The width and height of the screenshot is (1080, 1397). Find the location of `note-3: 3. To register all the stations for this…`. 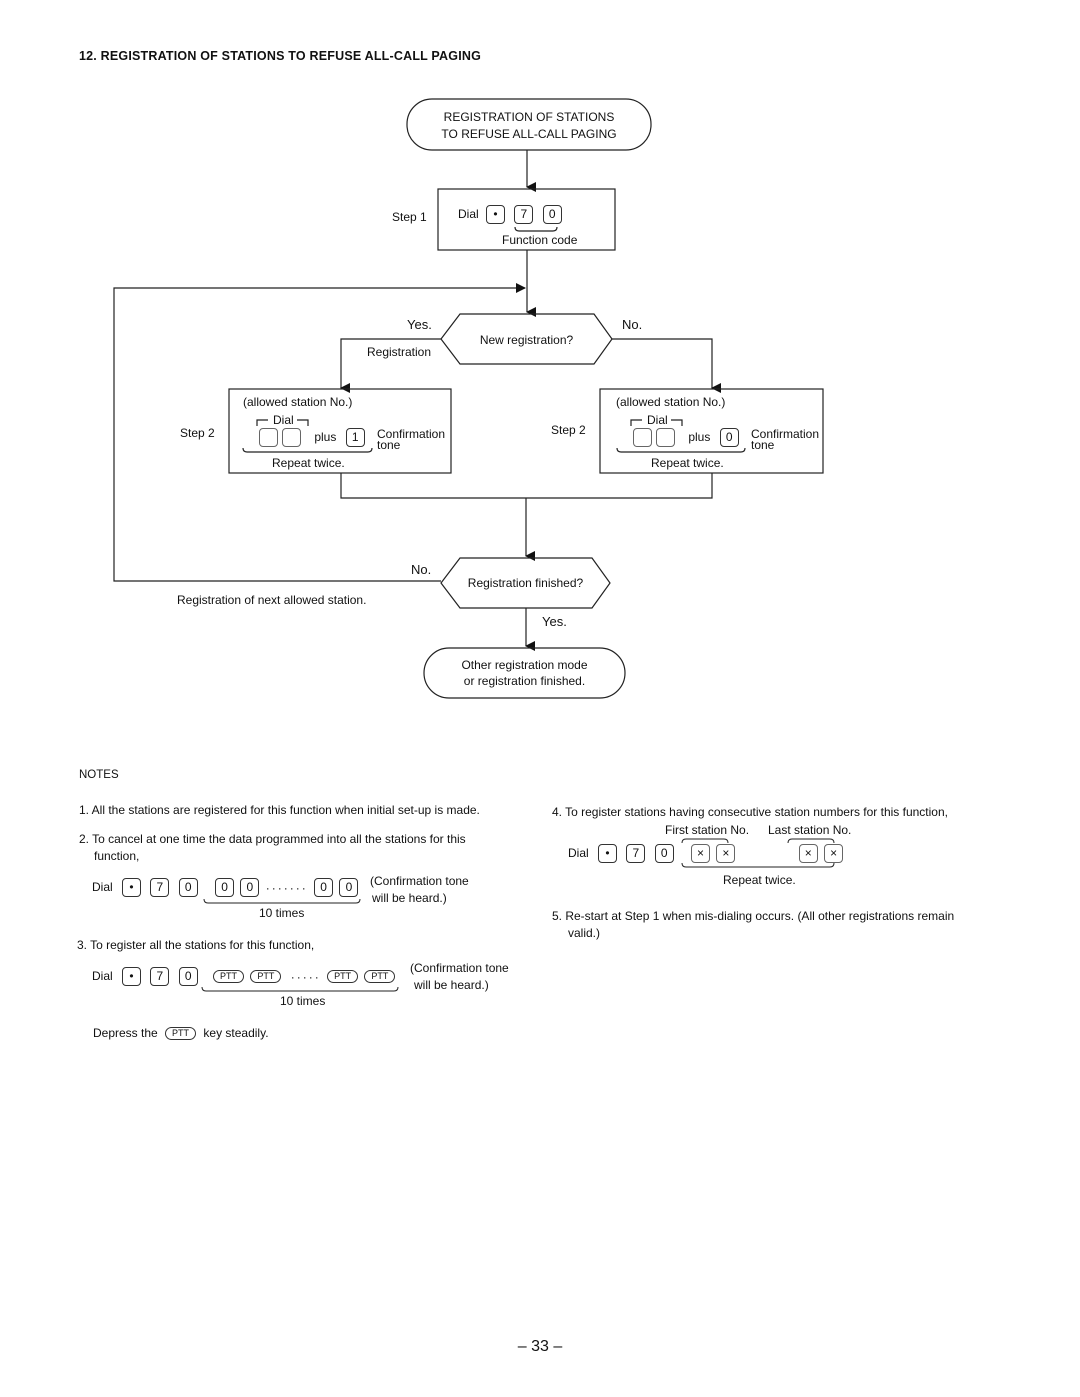

note-3: 3. To register all the stations for this… is located at coordinates (196, 945).